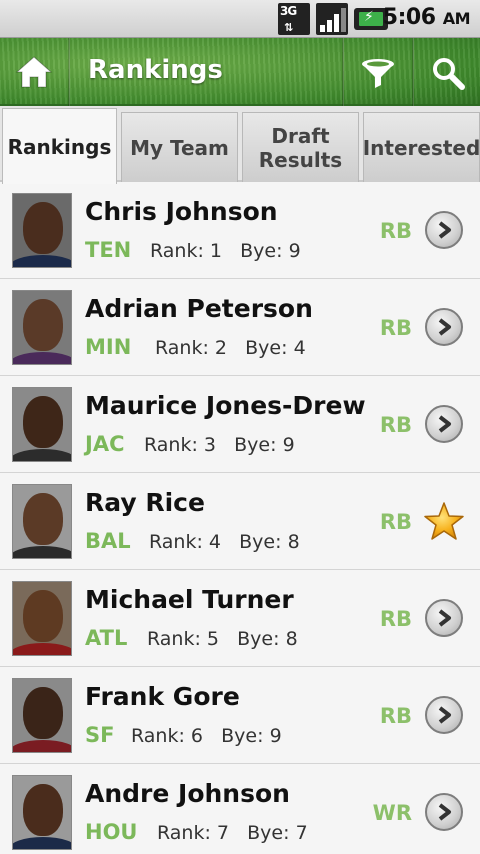 Image resolution: width=480 pixels, height=854 pixels. I want to click on player-team: ATL, so click(106, 638).